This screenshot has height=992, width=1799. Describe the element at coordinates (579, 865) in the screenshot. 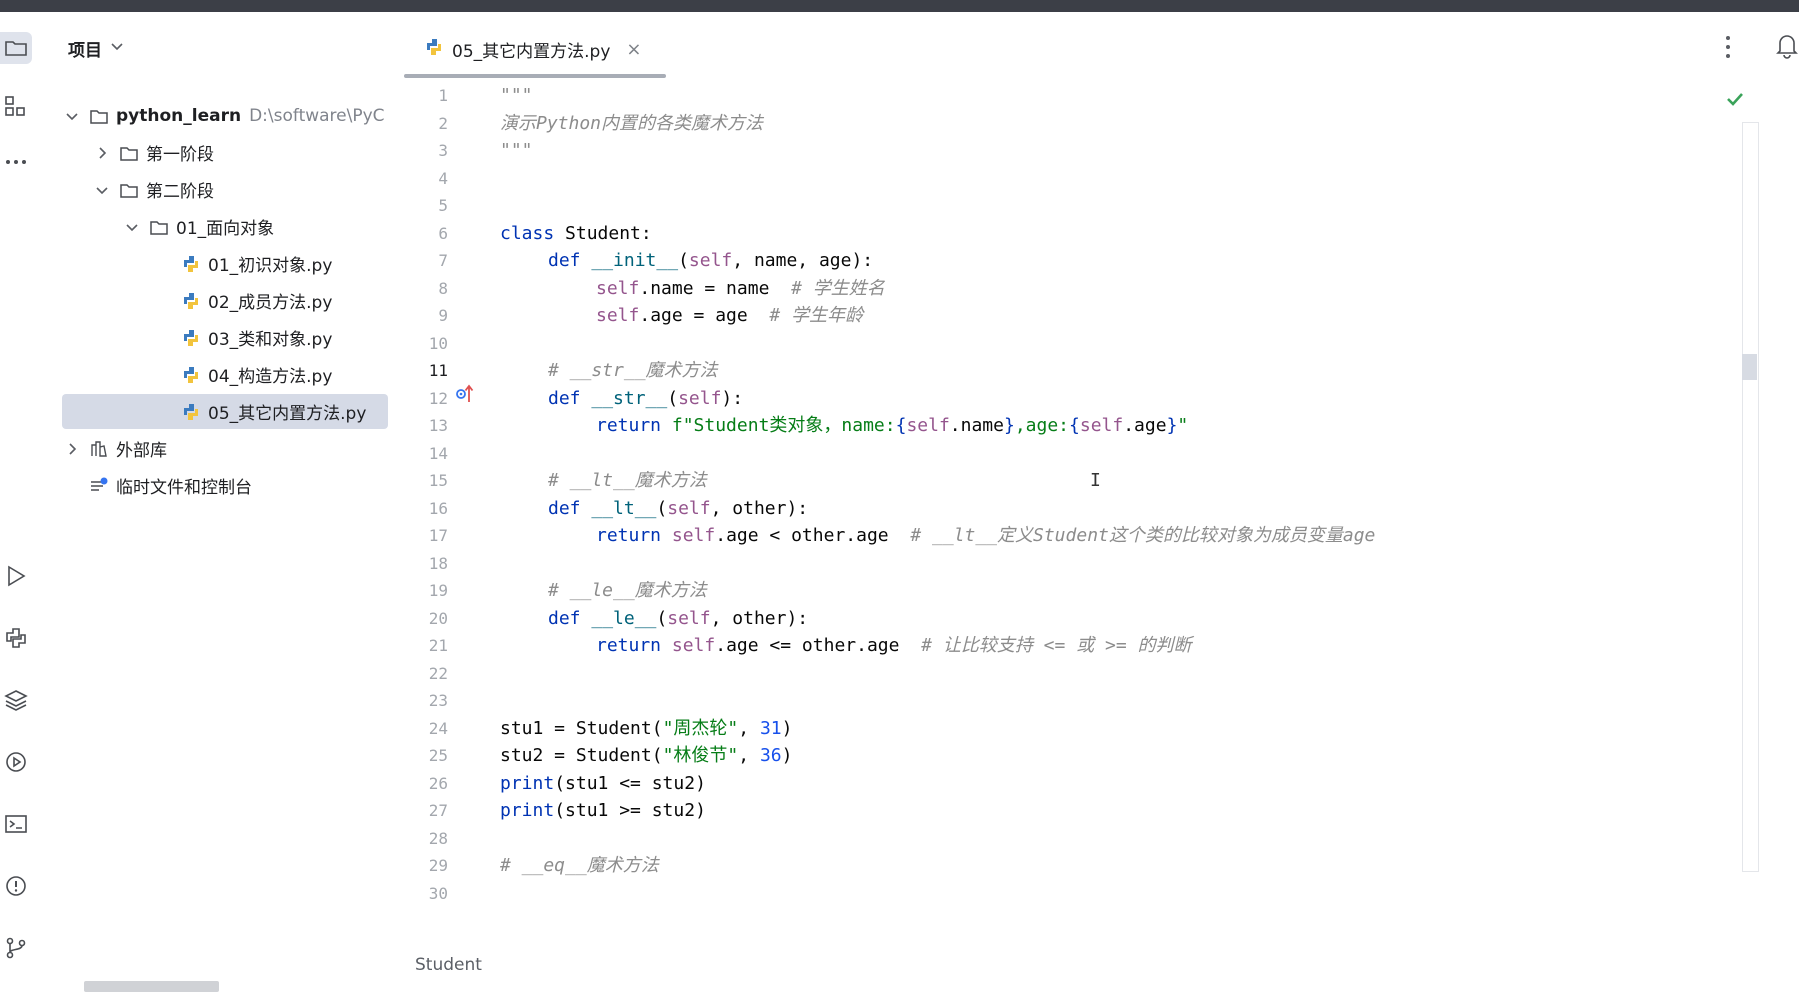

I see `code-line-29: # __eq__魔术方法` at that location.